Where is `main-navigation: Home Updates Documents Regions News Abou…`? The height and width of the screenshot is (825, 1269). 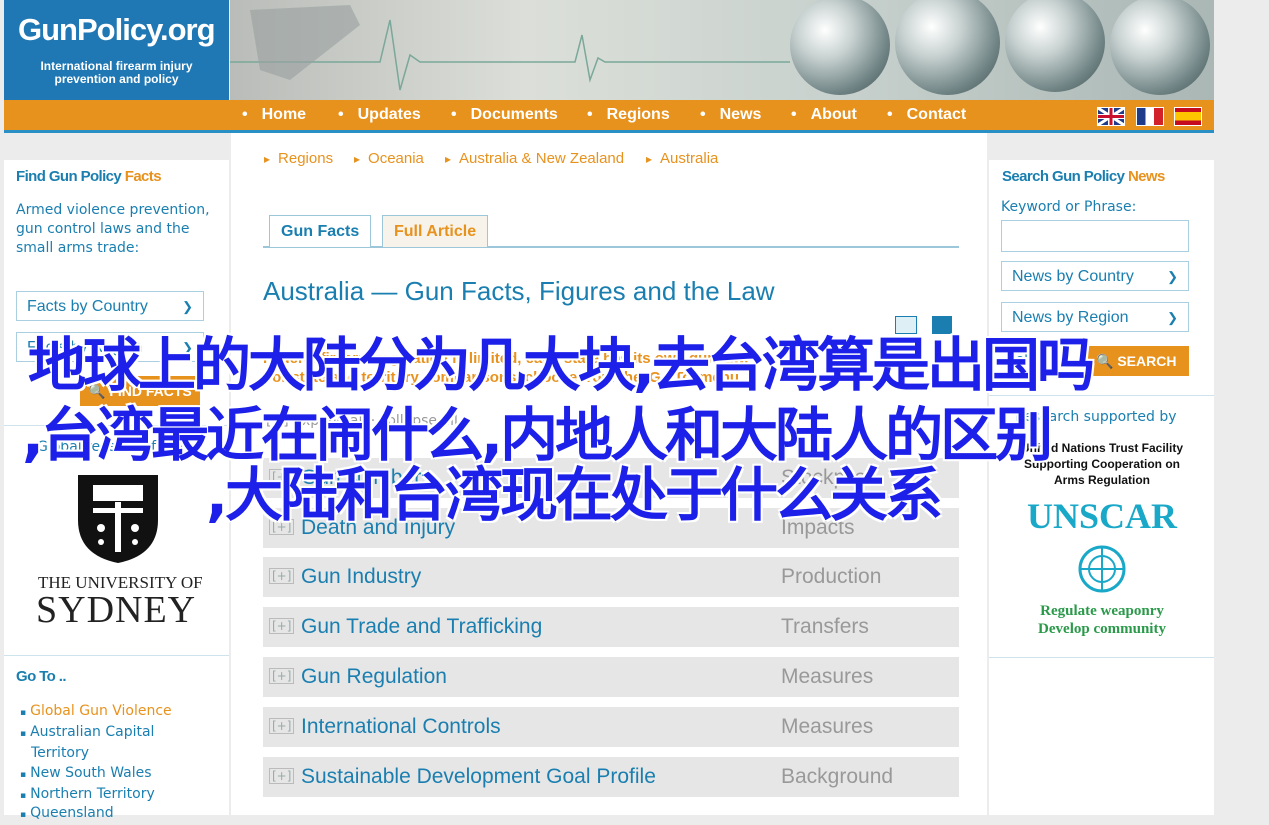
main-navigation: Home Updates Documents Regions News Abou… is located at coordinates (609, 116).